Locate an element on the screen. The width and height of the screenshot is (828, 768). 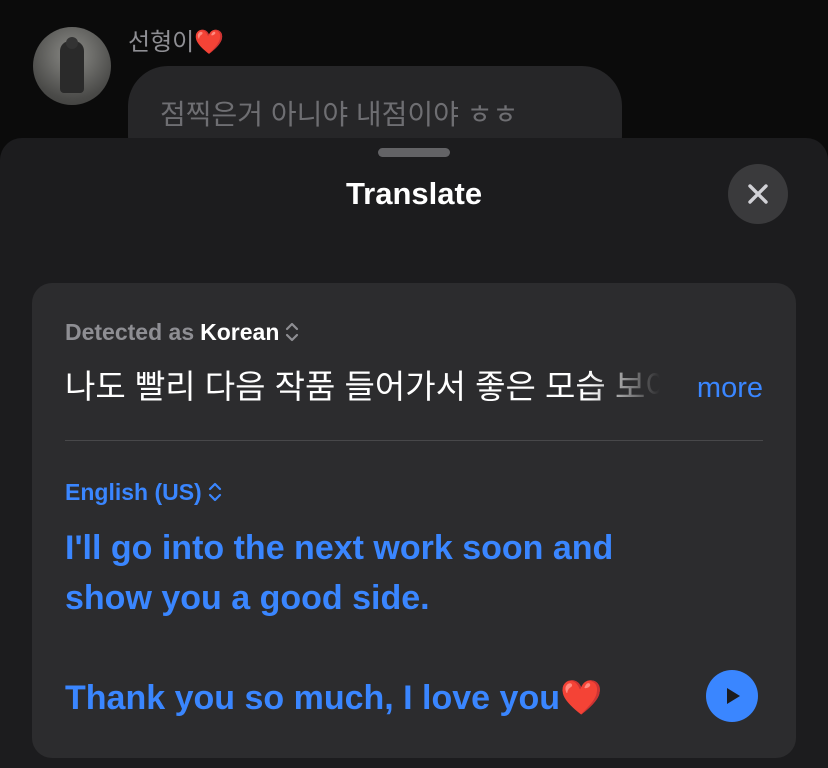
sender-name: 선형이❤️ is located at coordinates (176, 43).